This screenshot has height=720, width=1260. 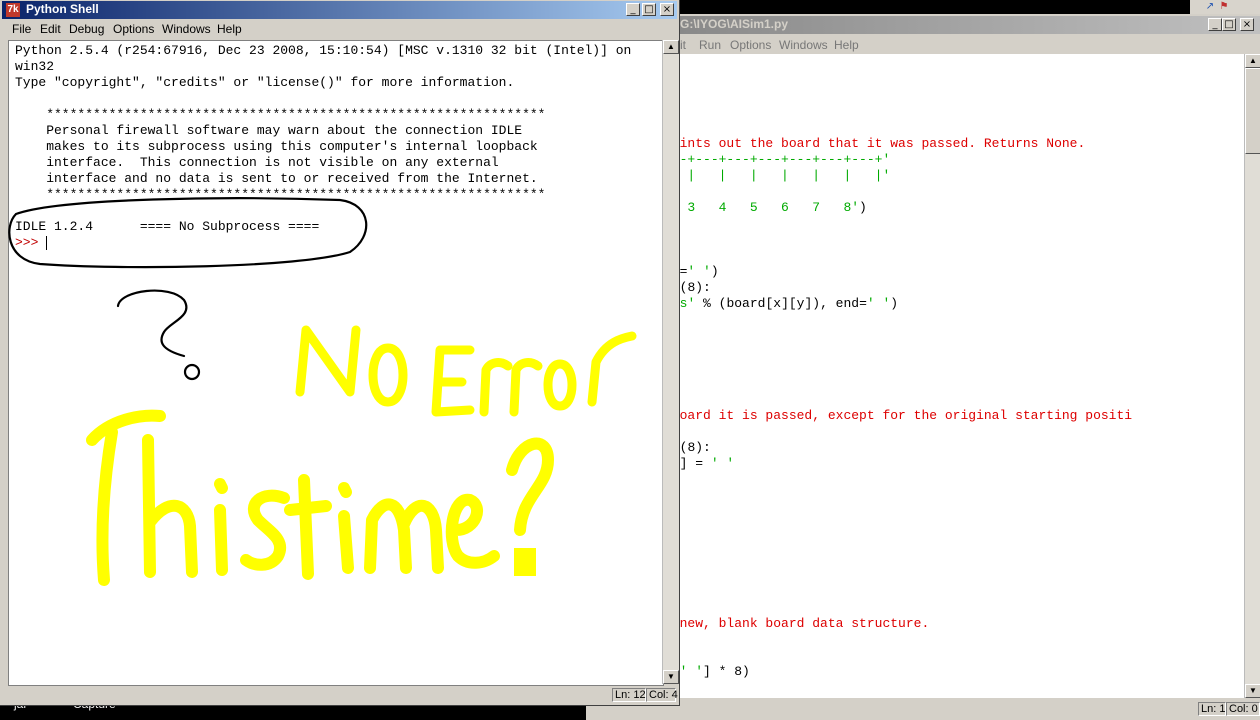 I want to click on scroll-thumb, so click(x=1252, y=111).